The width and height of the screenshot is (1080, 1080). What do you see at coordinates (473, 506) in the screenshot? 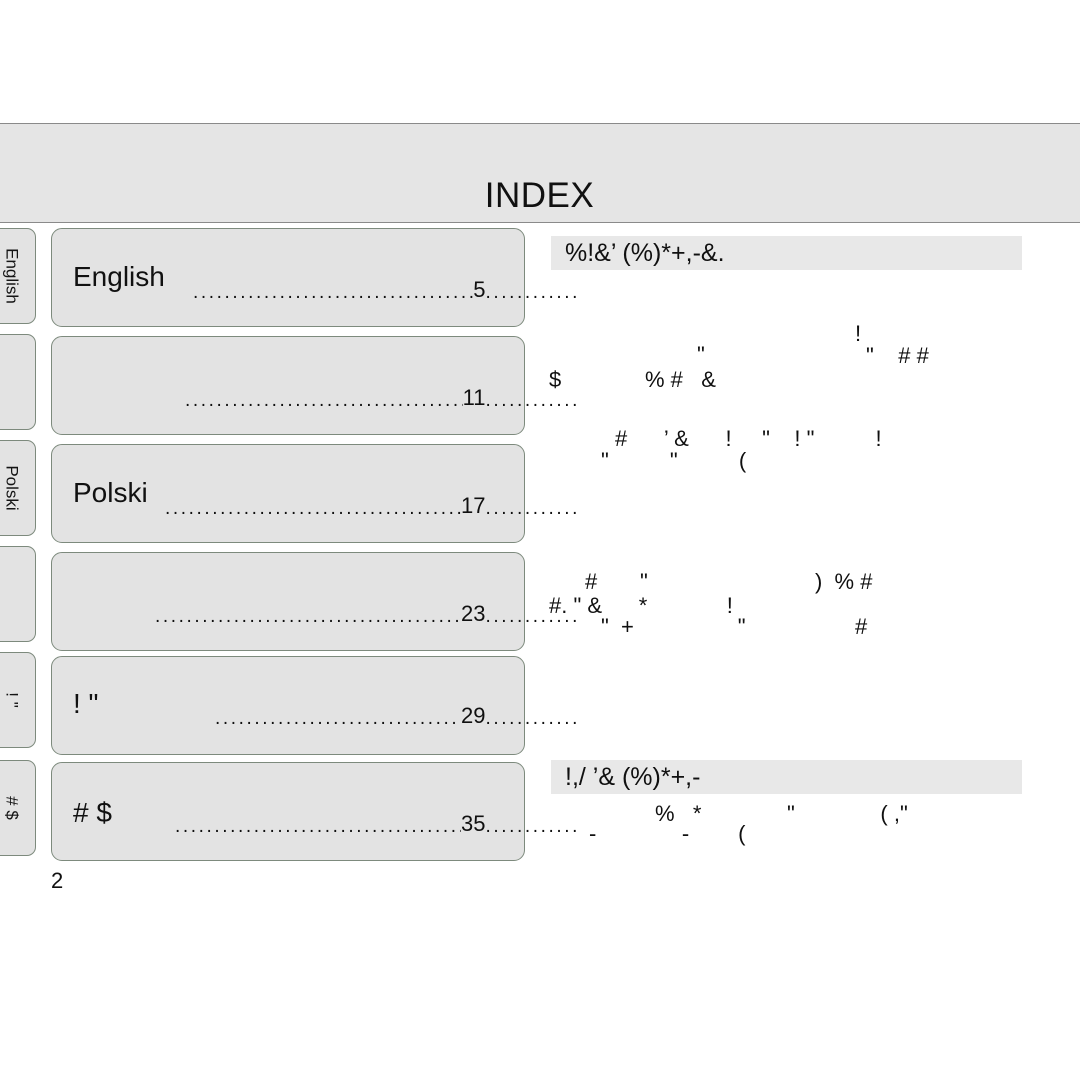
I see `index-entry-page-number: 17` at bounding box center [473, 506].